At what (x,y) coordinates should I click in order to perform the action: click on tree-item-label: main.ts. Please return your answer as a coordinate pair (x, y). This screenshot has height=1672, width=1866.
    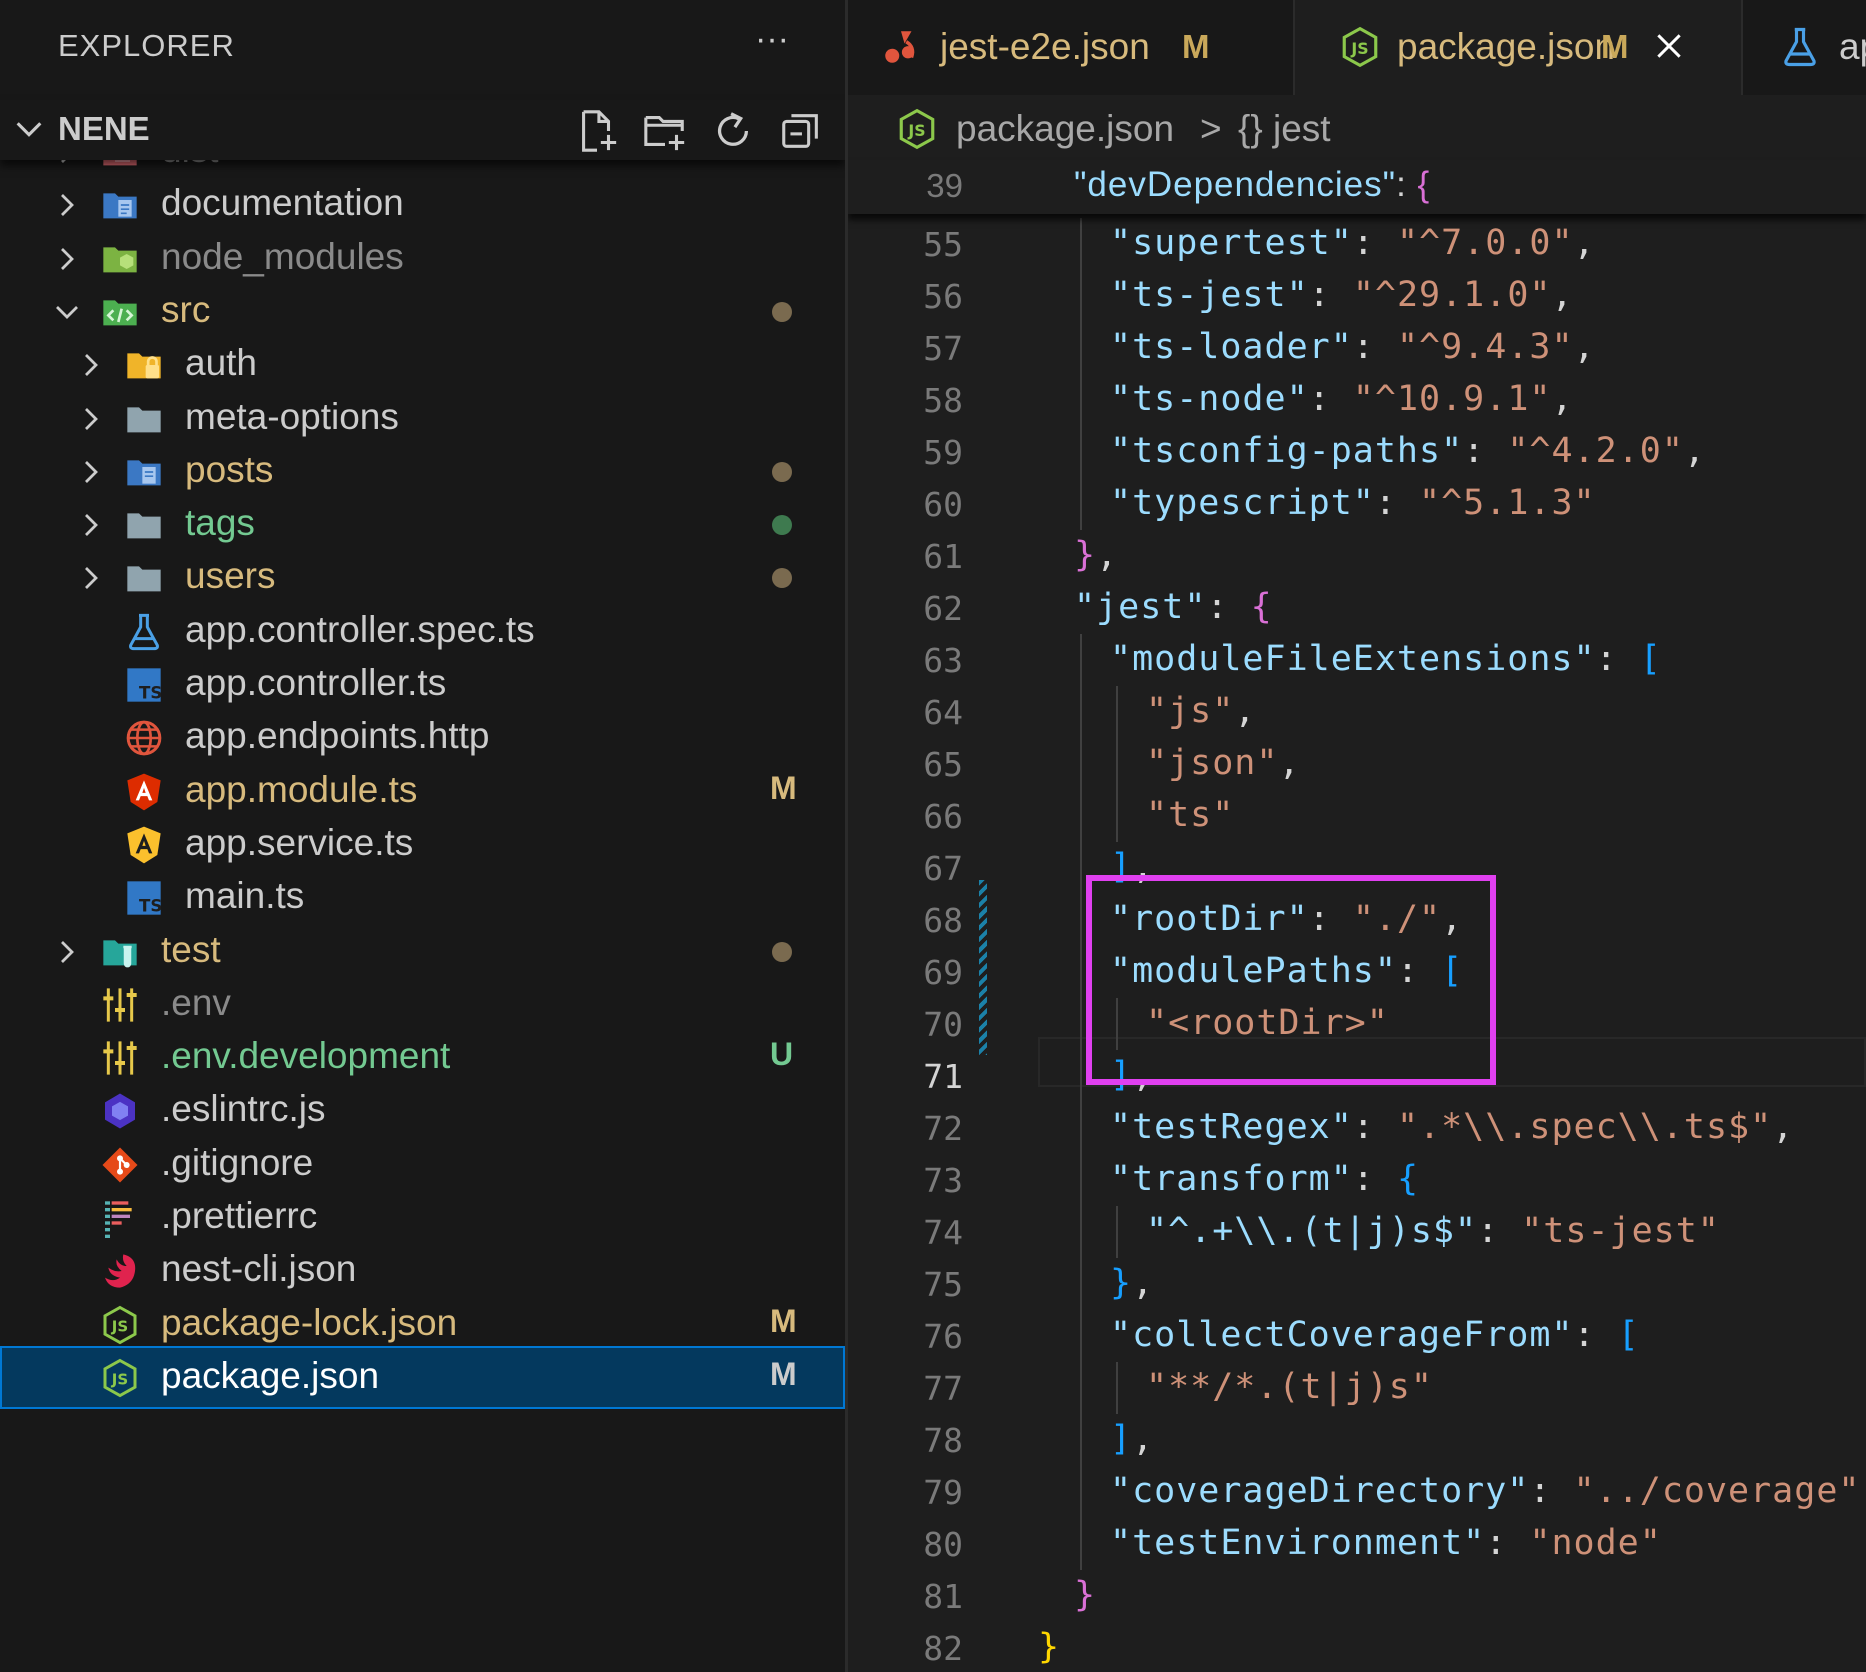
    Looking at the image, I should click on (245, 896).